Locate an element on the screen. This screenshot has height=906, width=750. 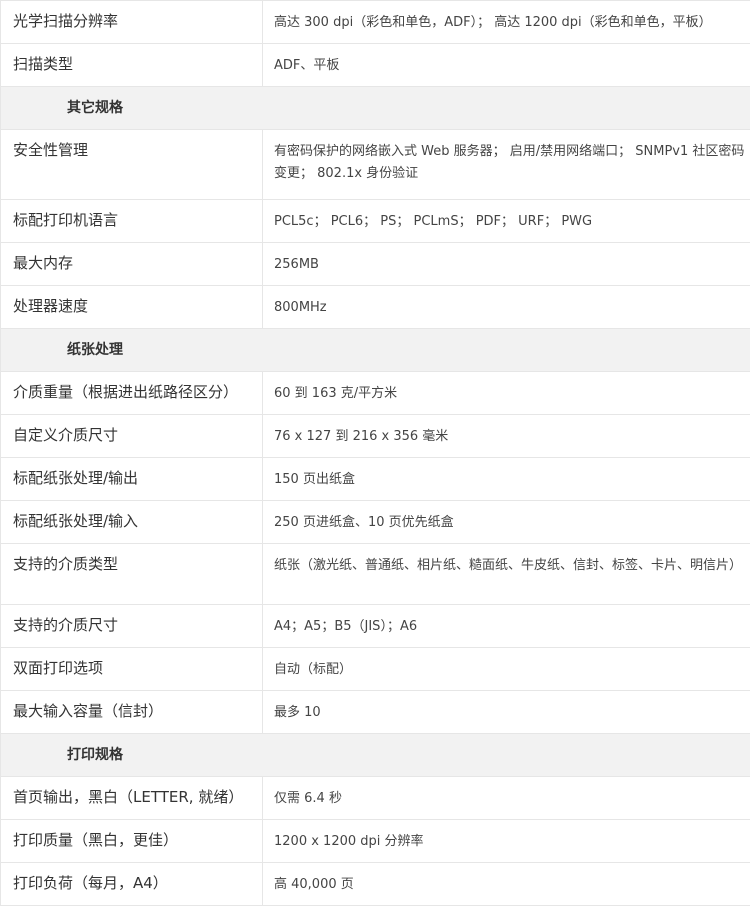
section-header-row: 纸张处理 is located at coordinates (375, 350).